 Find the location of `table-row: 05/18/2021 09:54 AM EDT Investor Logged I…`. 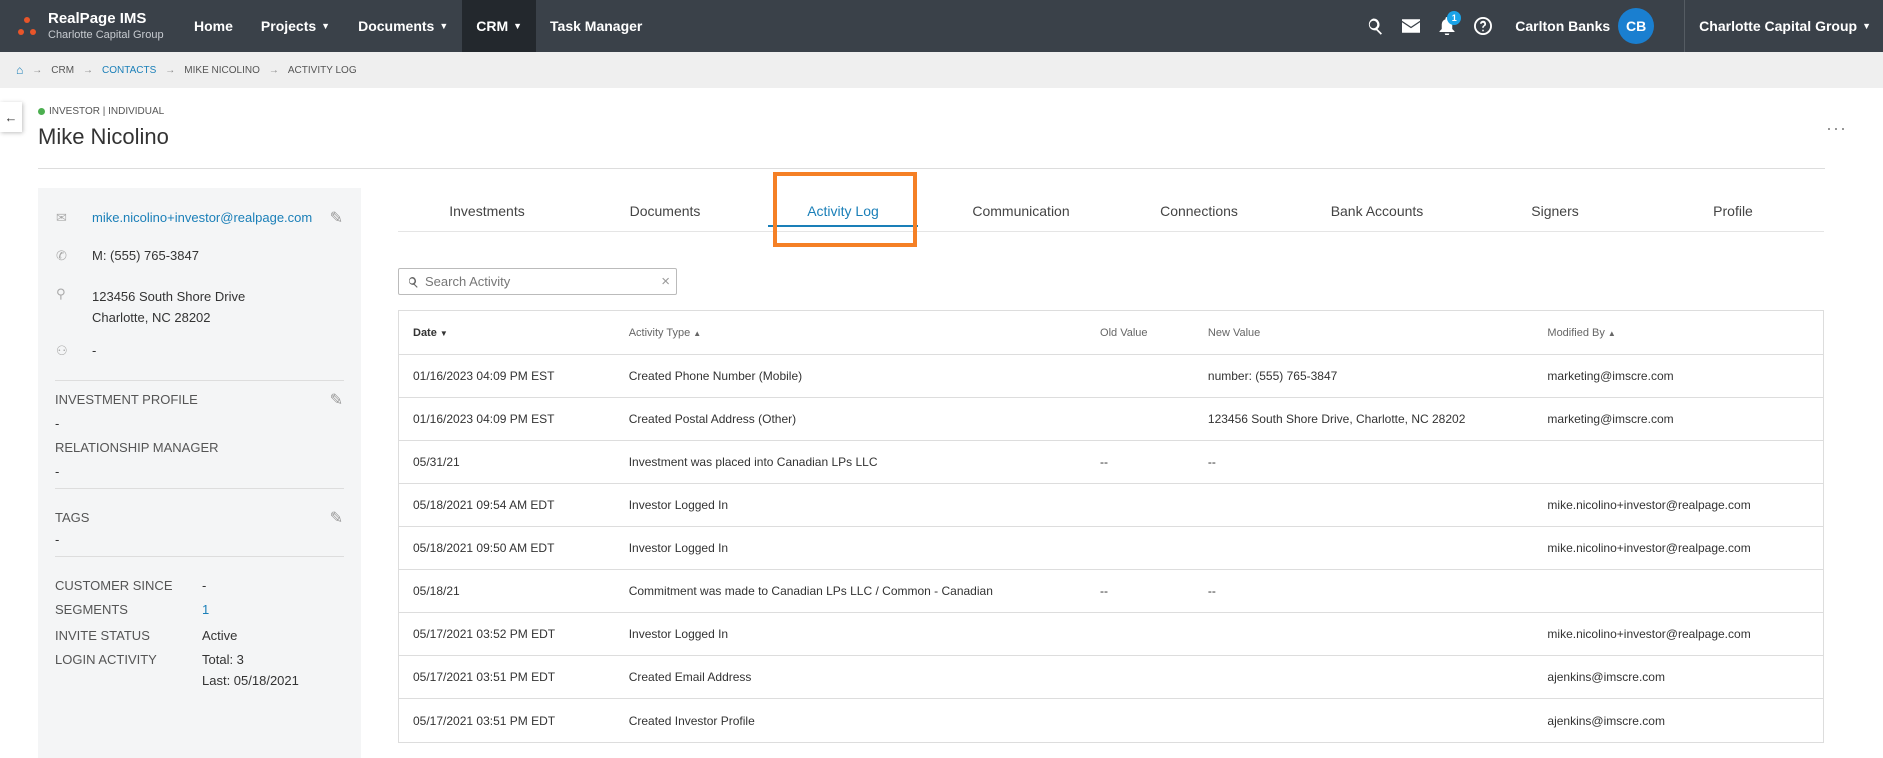

table-row: 05/18/2021 09:54 AM EDT Investor Logged I… is located at coordinates (1111, 505).